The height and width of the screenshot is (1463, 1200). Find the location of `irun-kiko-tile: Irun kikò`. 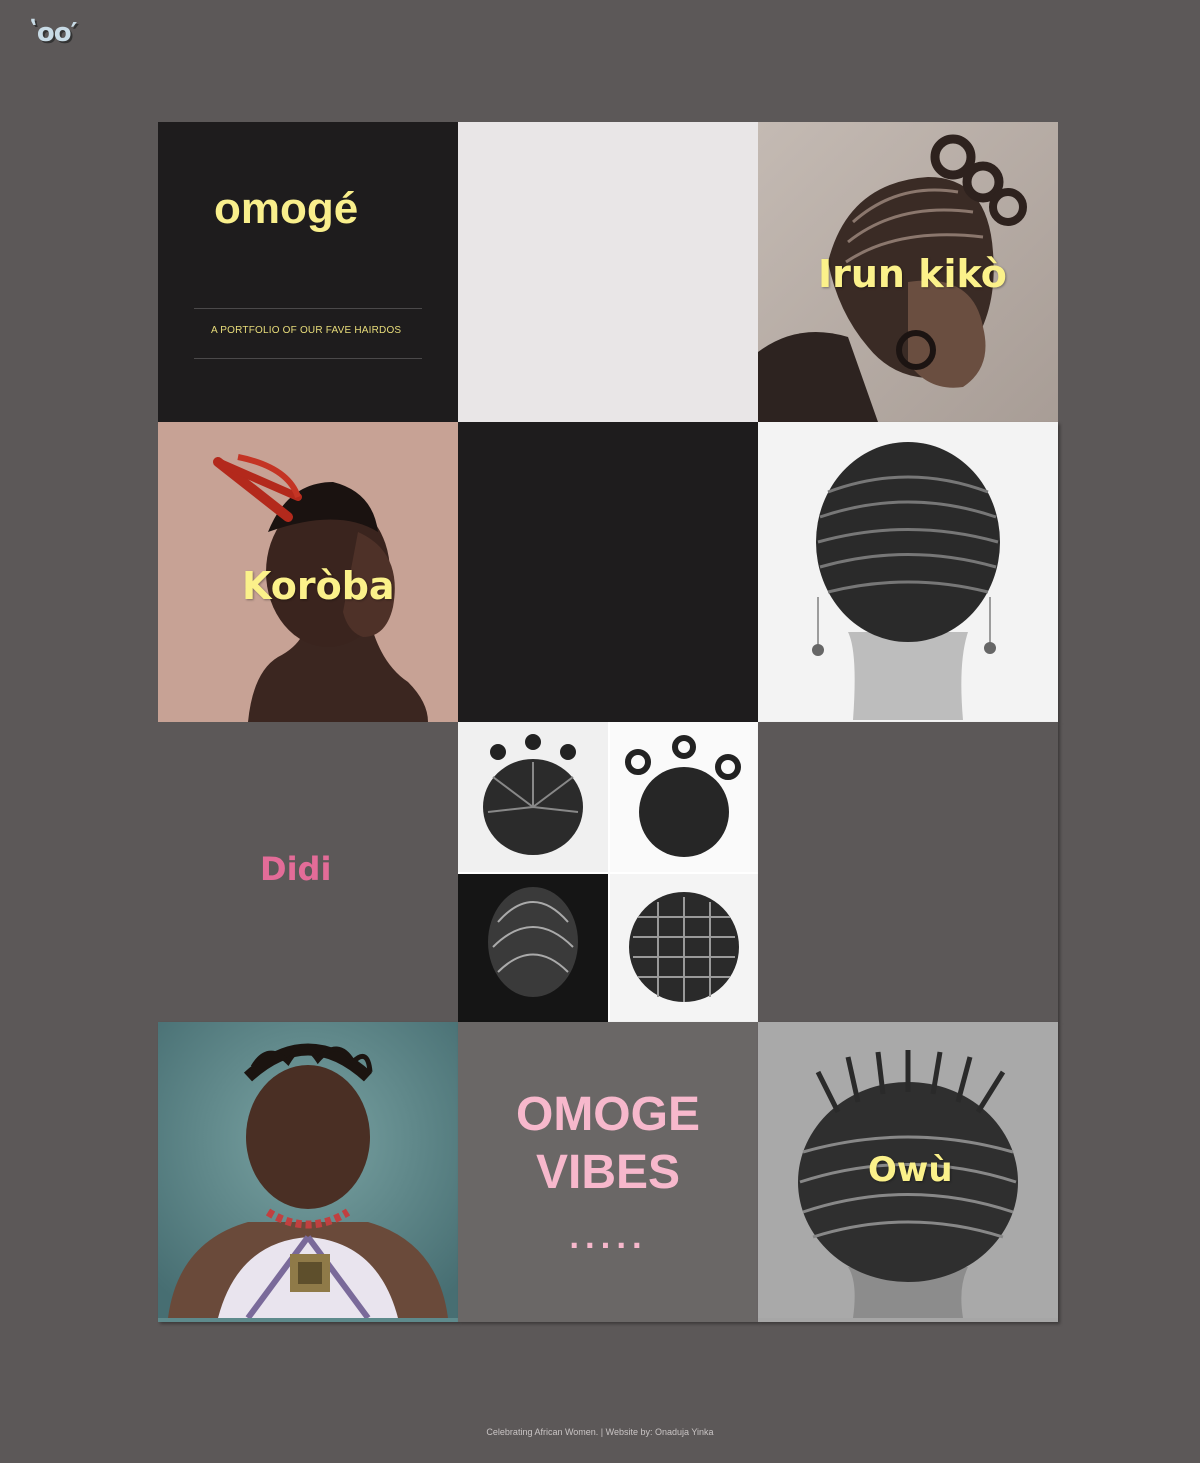

irun-kiko-tile: Irun kikò is located at coordinates (908, 272).